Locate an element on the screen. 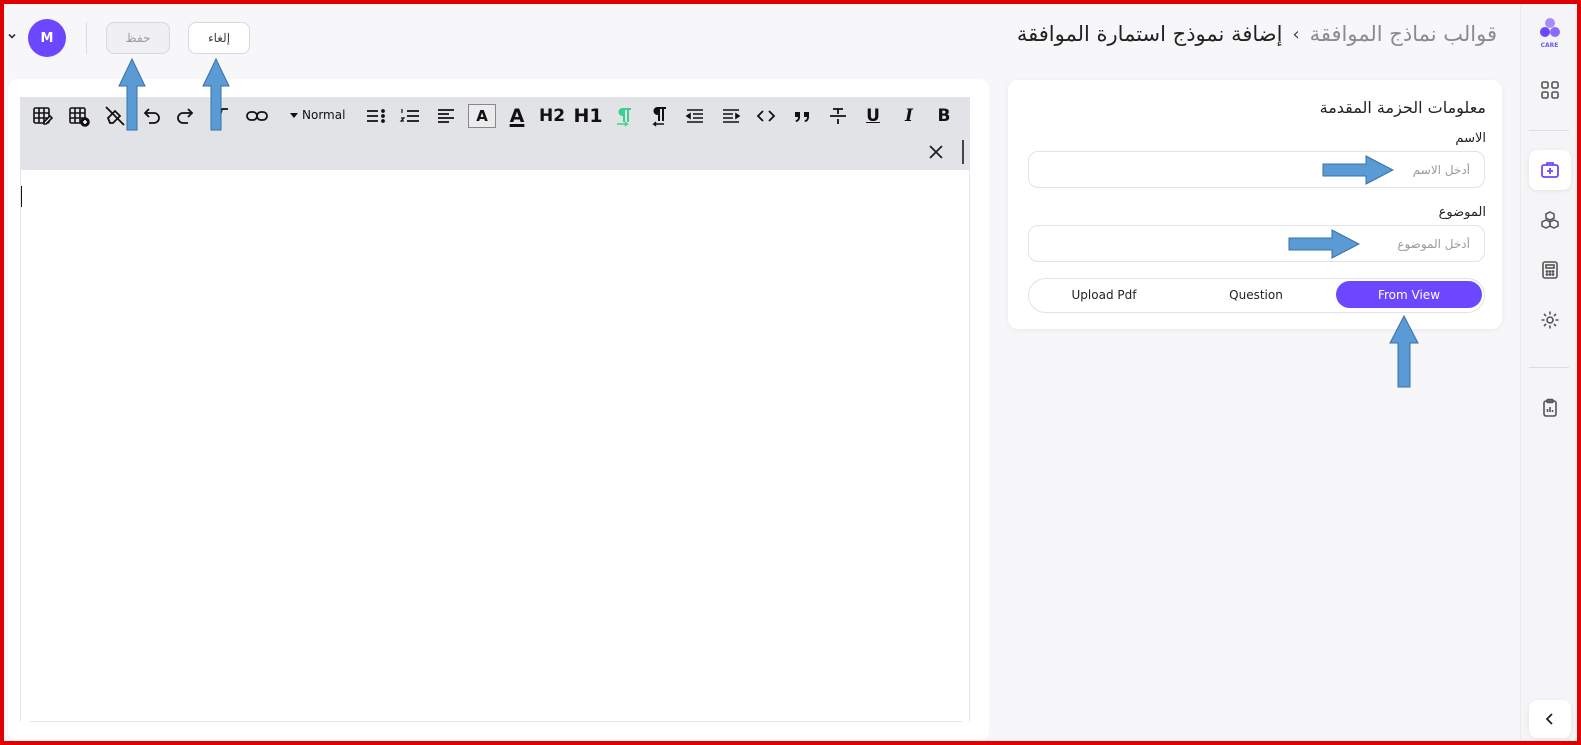 The width and height of the screenshot is (1581, 745). sidebar-item-medical-kit is located at coordinates (1550, 170).